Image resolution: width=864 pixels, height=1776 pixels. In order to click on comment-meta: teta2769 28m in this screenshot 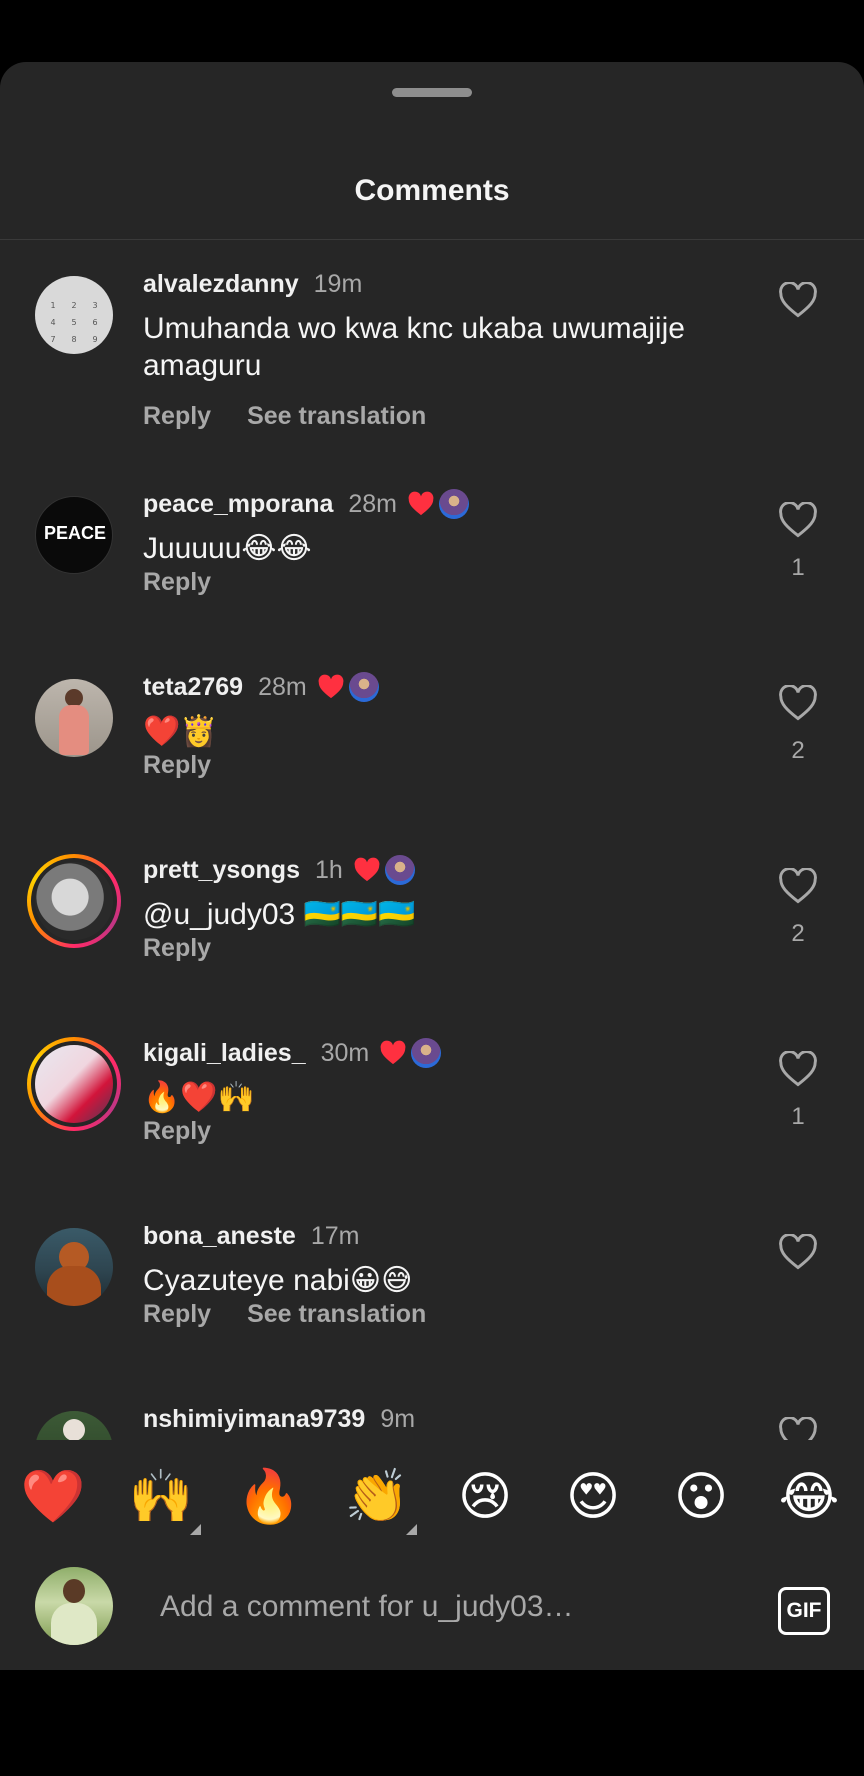, I will do `click(261, 687)`.